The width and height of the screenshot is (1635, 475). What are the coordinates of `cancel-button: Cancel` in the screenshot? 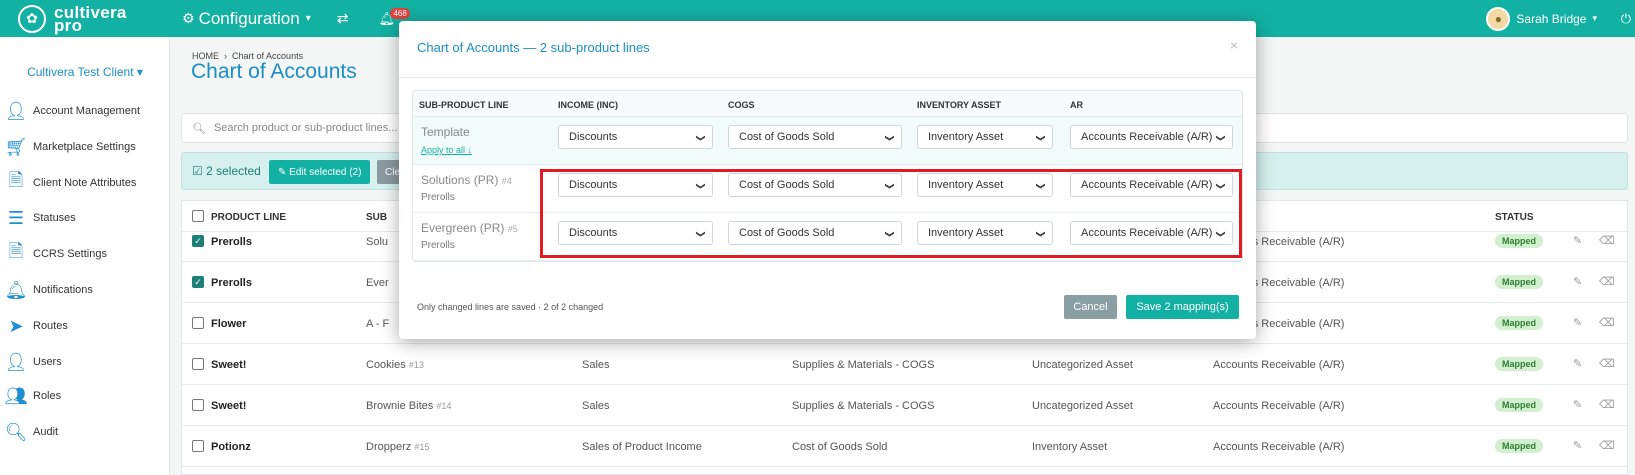 It's located at (1090, 307).